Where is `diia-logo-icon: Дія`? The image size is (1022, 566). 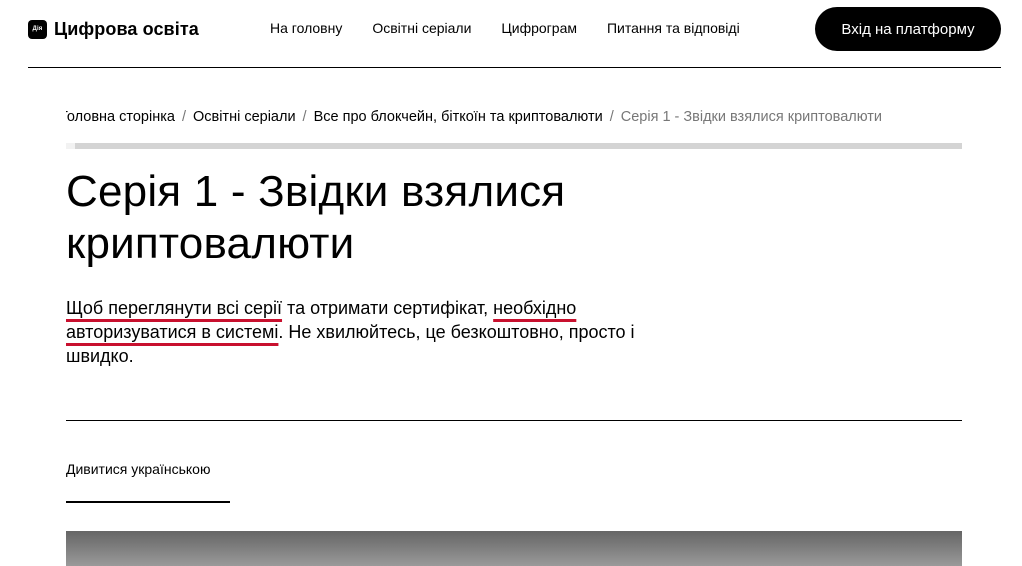
diia-logo-icon: Дія is located at coordinates (37, 29).